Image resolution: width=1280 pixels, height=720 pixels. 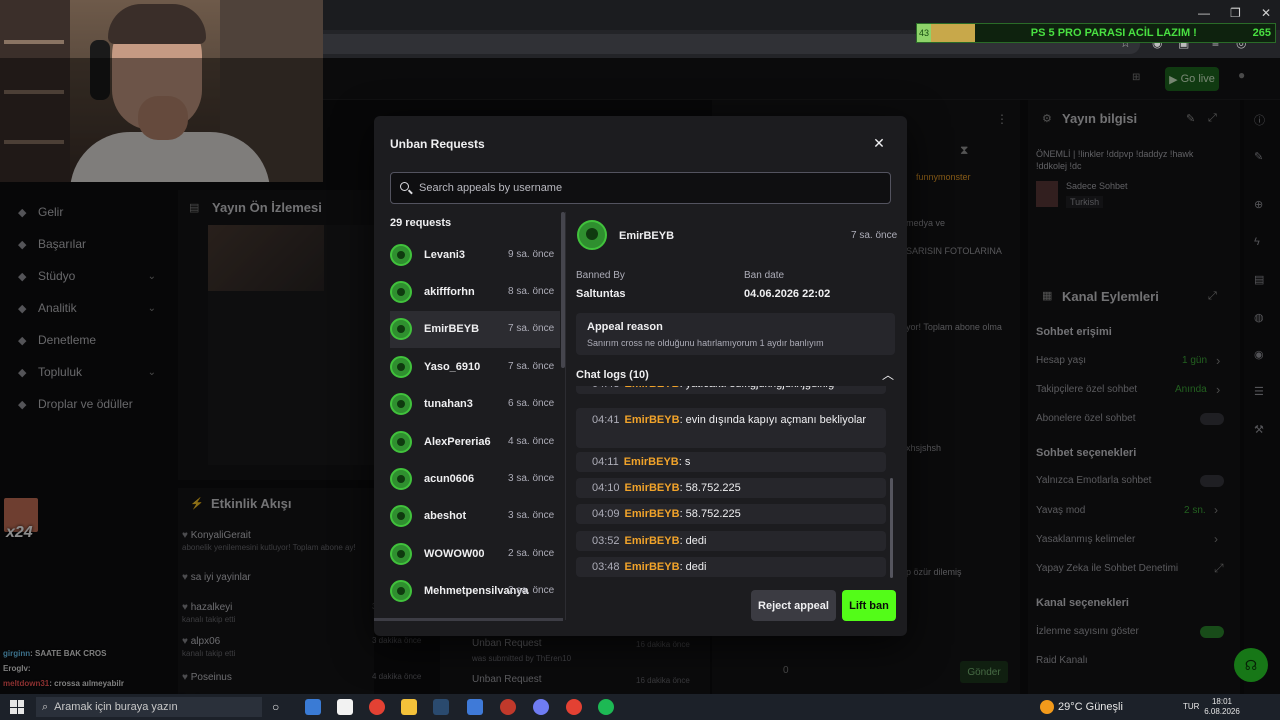 I want to click on request-item: WOWOW00 2 sa. önce, so click(x=475, y=553).